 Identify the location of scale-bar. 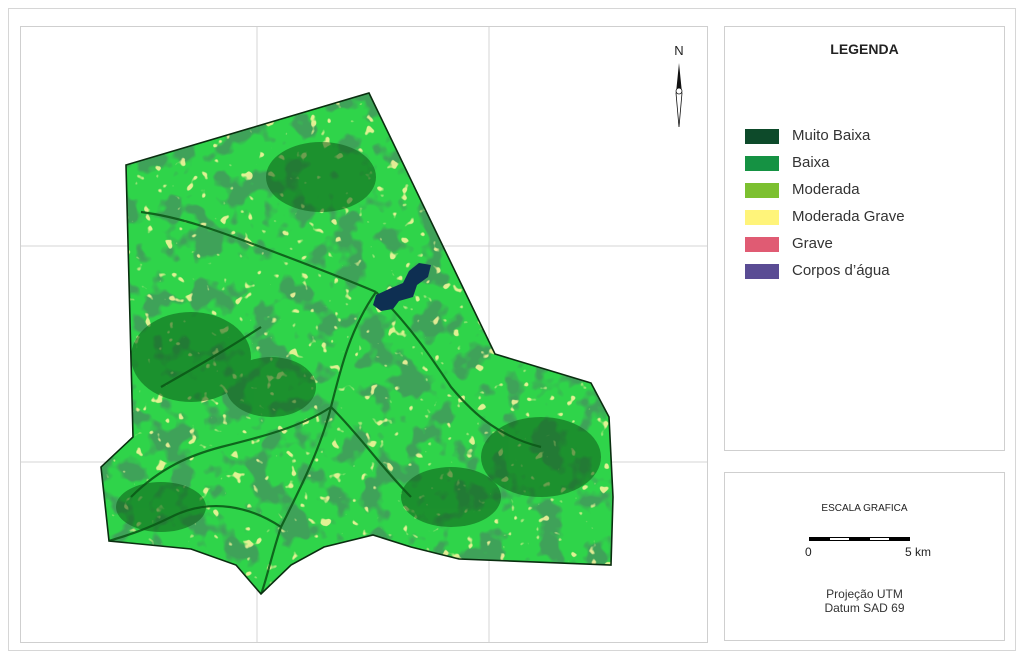
(860, 540).